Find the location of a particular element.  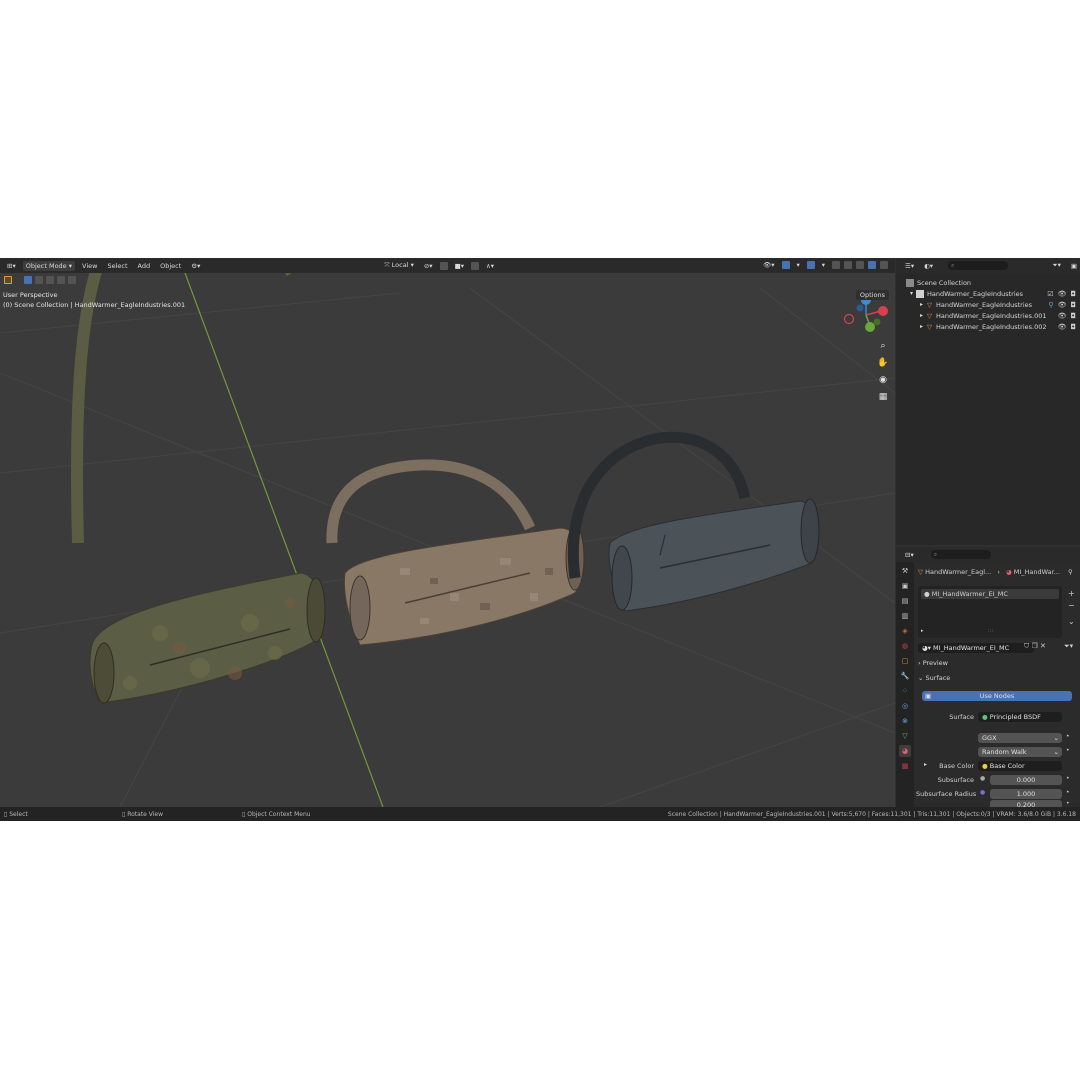

object-tab-icon: ▢ is located at coordinates (905, 661).